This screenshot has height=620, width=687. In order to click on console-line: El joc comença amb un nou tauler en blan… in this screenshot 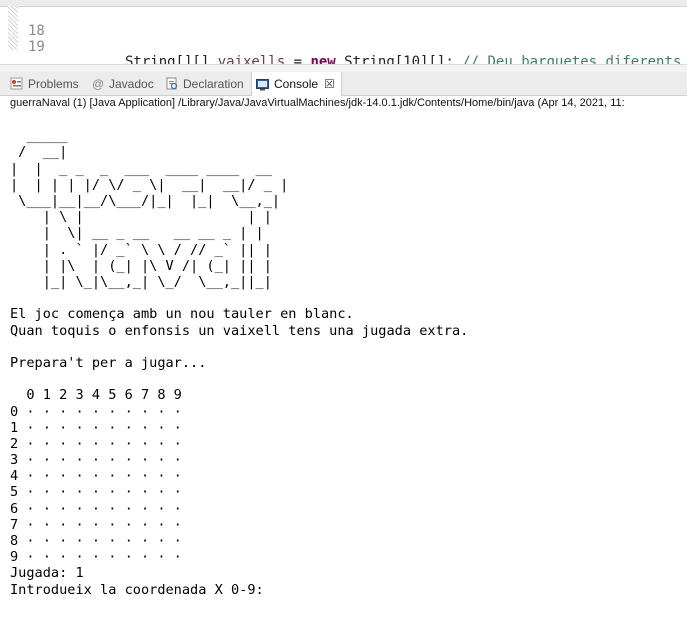, I will do `click(182, 314)`.